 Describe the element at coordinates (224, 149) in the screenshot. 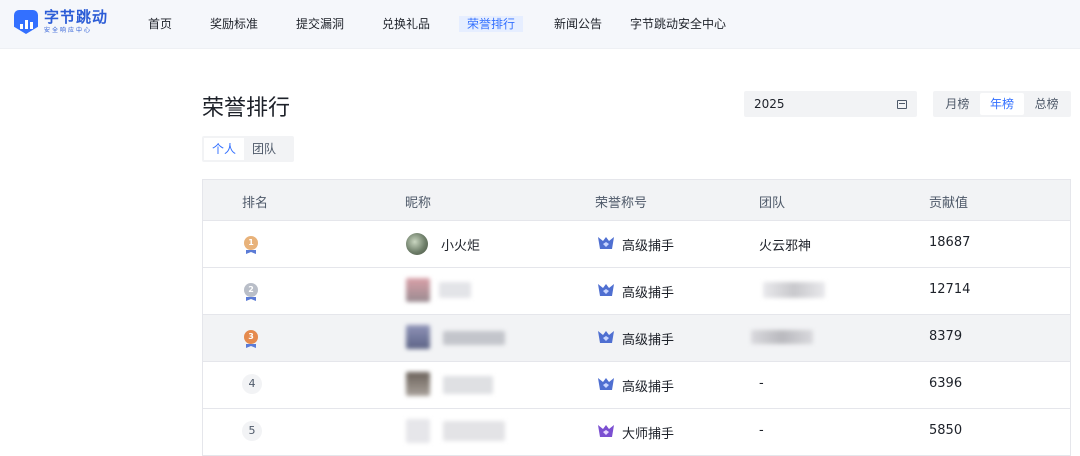

I see `tab-individual: 个人` at that location.